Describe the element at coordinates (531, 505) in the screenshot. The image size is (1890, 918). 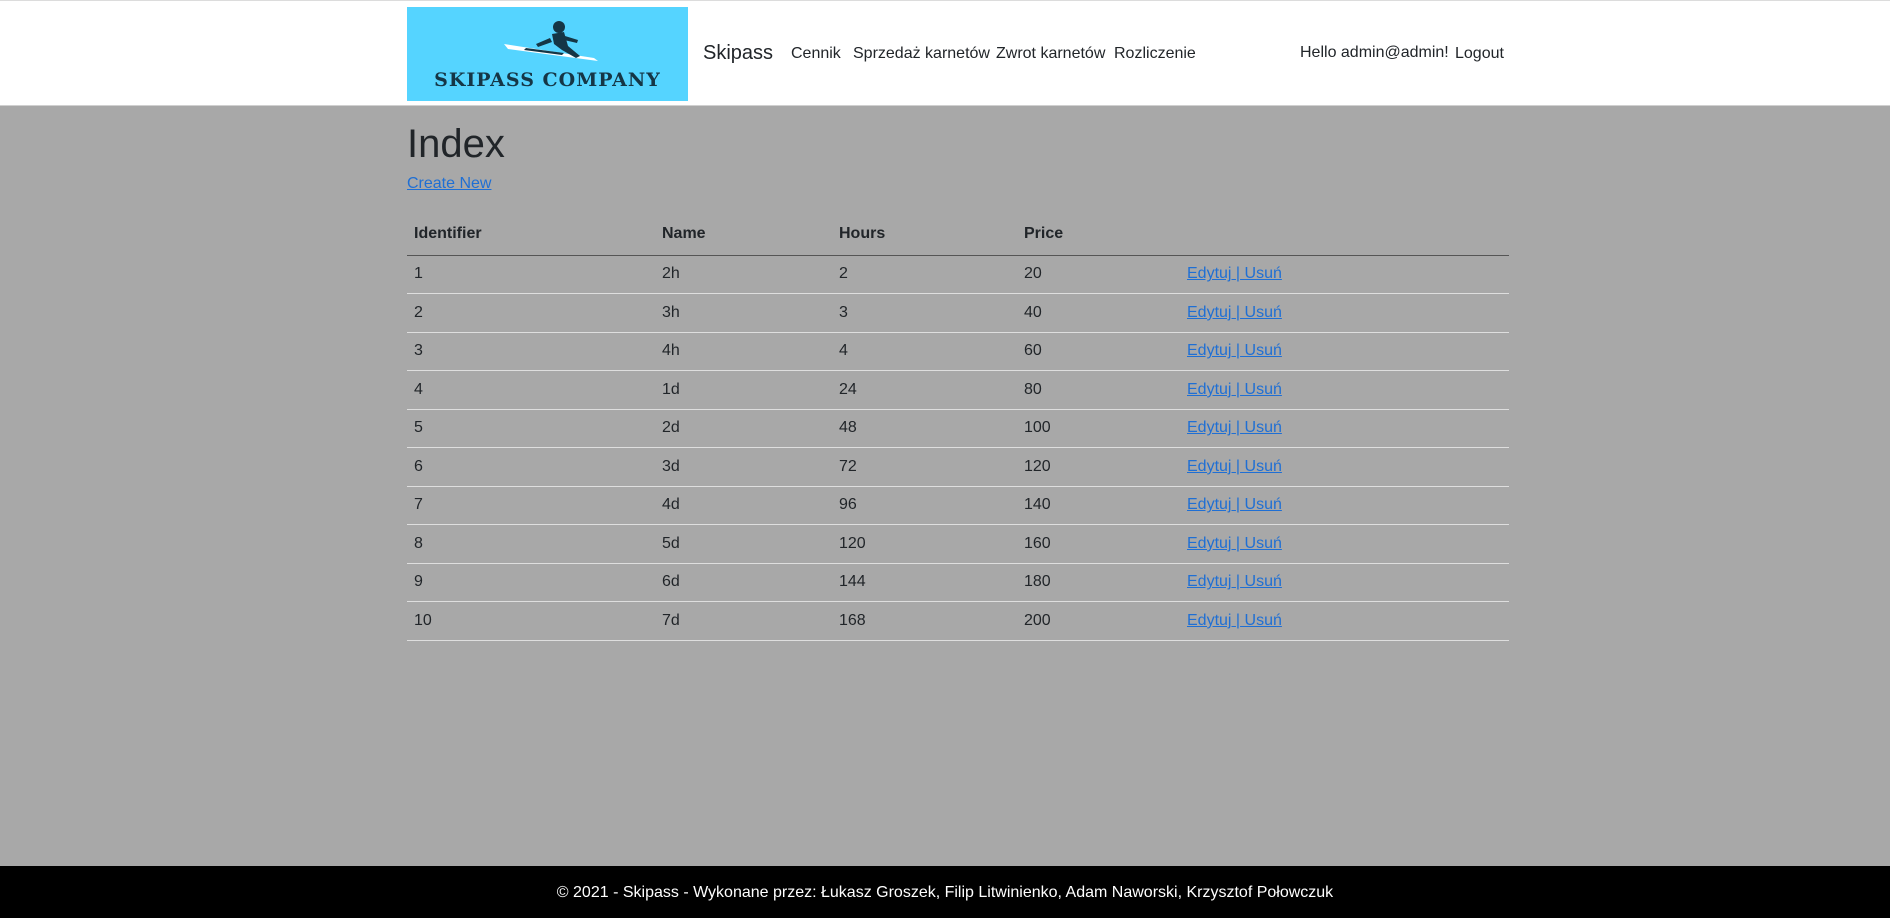
I see `cell-identifier: 7` at that location.